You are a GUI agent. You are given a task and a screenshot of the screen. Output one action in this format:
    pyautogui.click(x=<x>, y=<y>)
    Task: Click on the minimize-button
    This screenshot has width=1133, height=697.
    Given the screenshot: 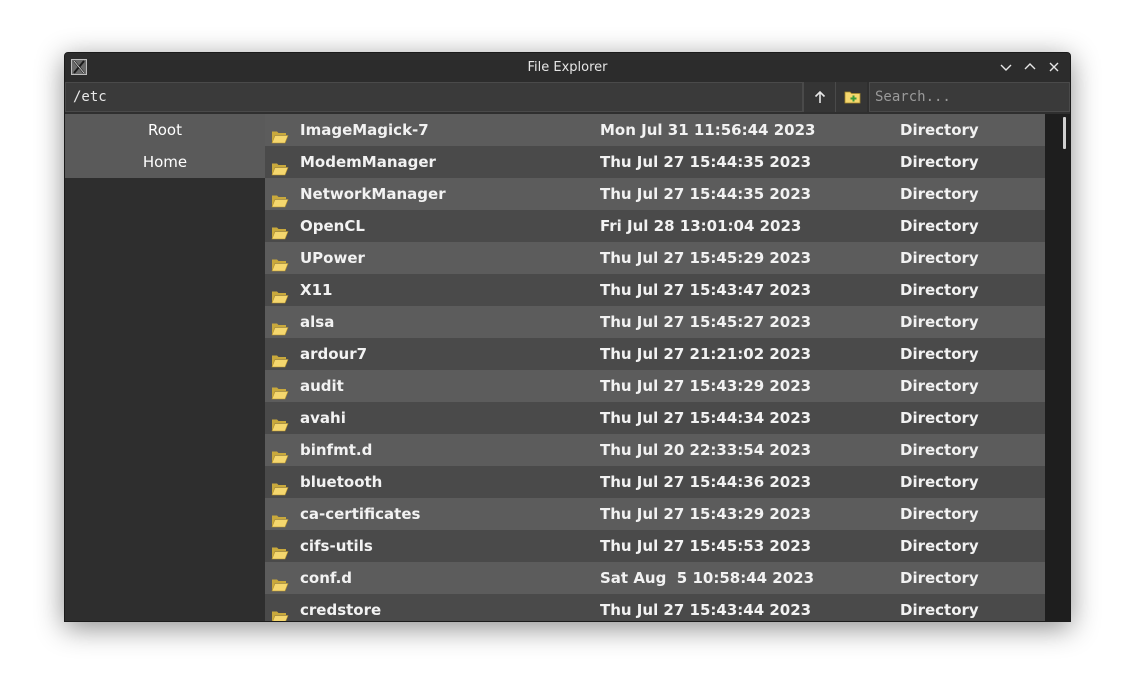 What is the action you would take?
    pyautogui.click(x=1006, y=67)
    